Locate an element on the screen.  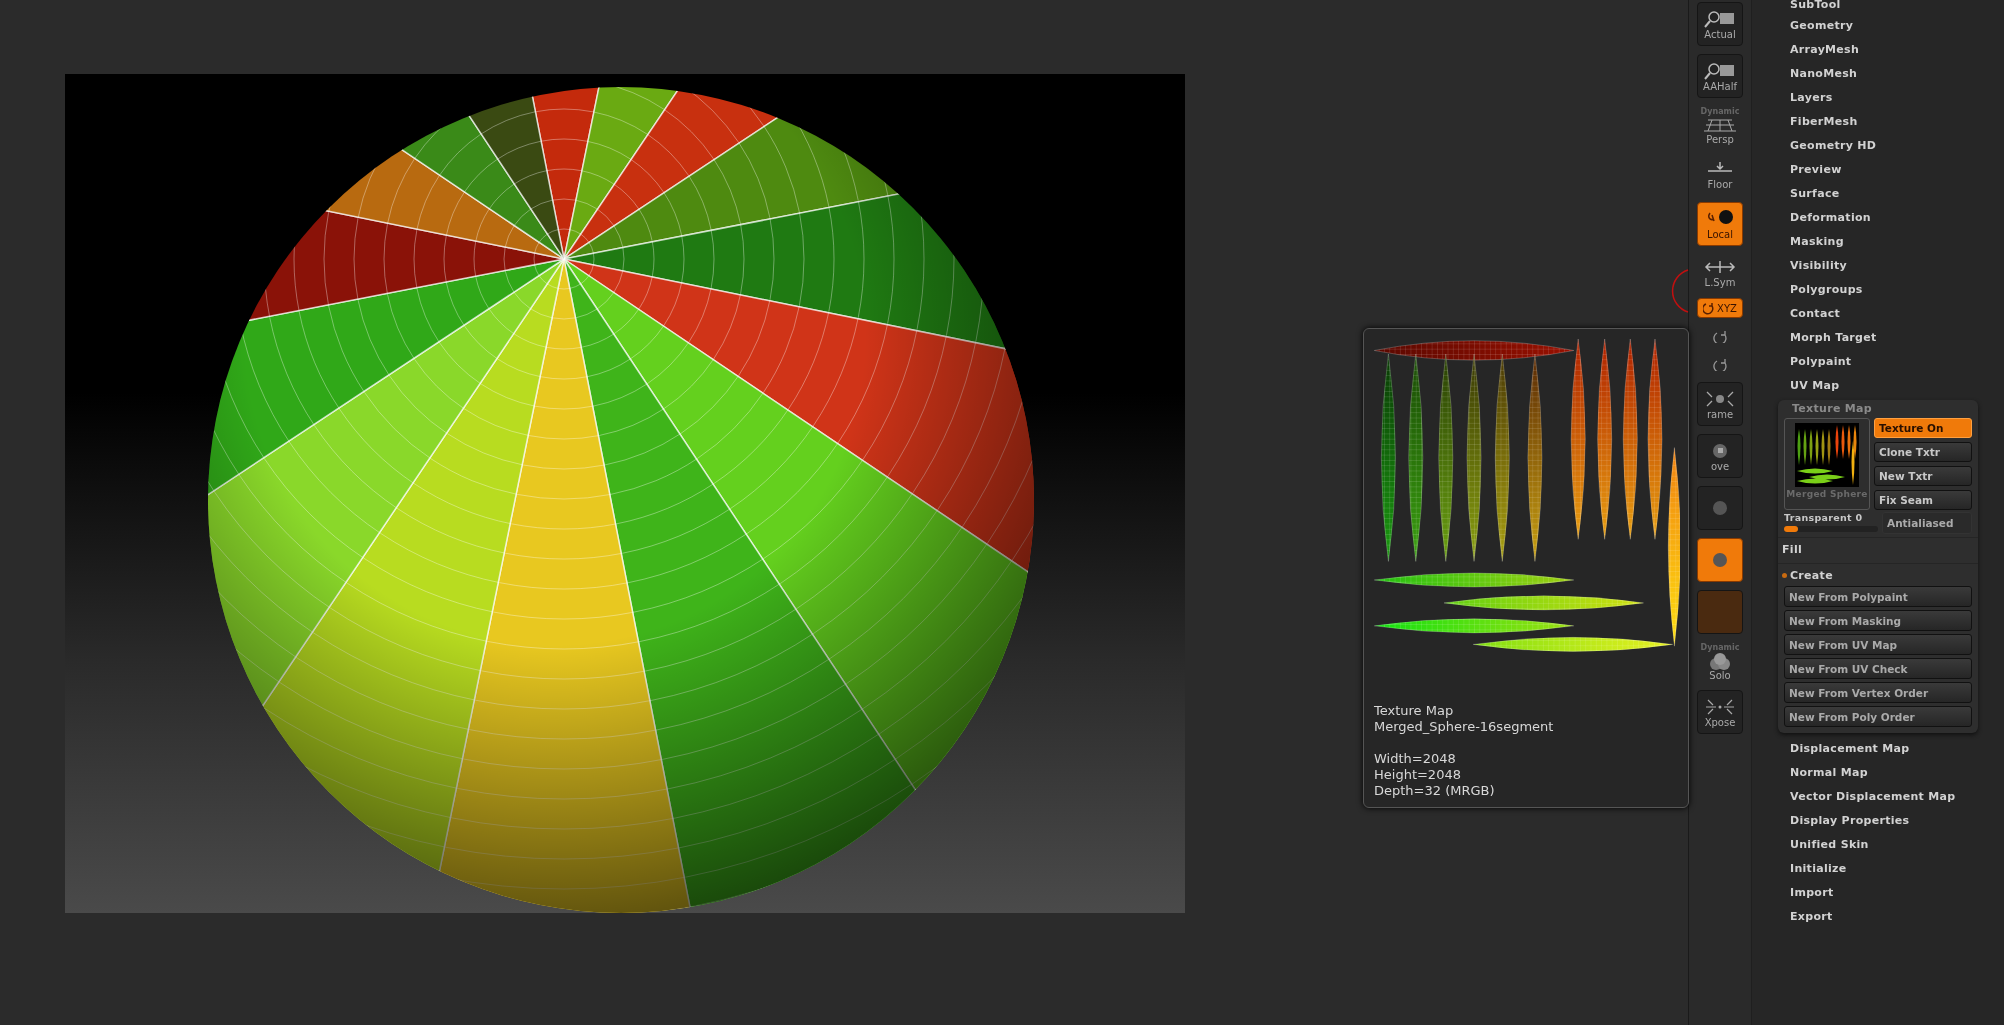
slider-track is located at coordinates (1831, 529).